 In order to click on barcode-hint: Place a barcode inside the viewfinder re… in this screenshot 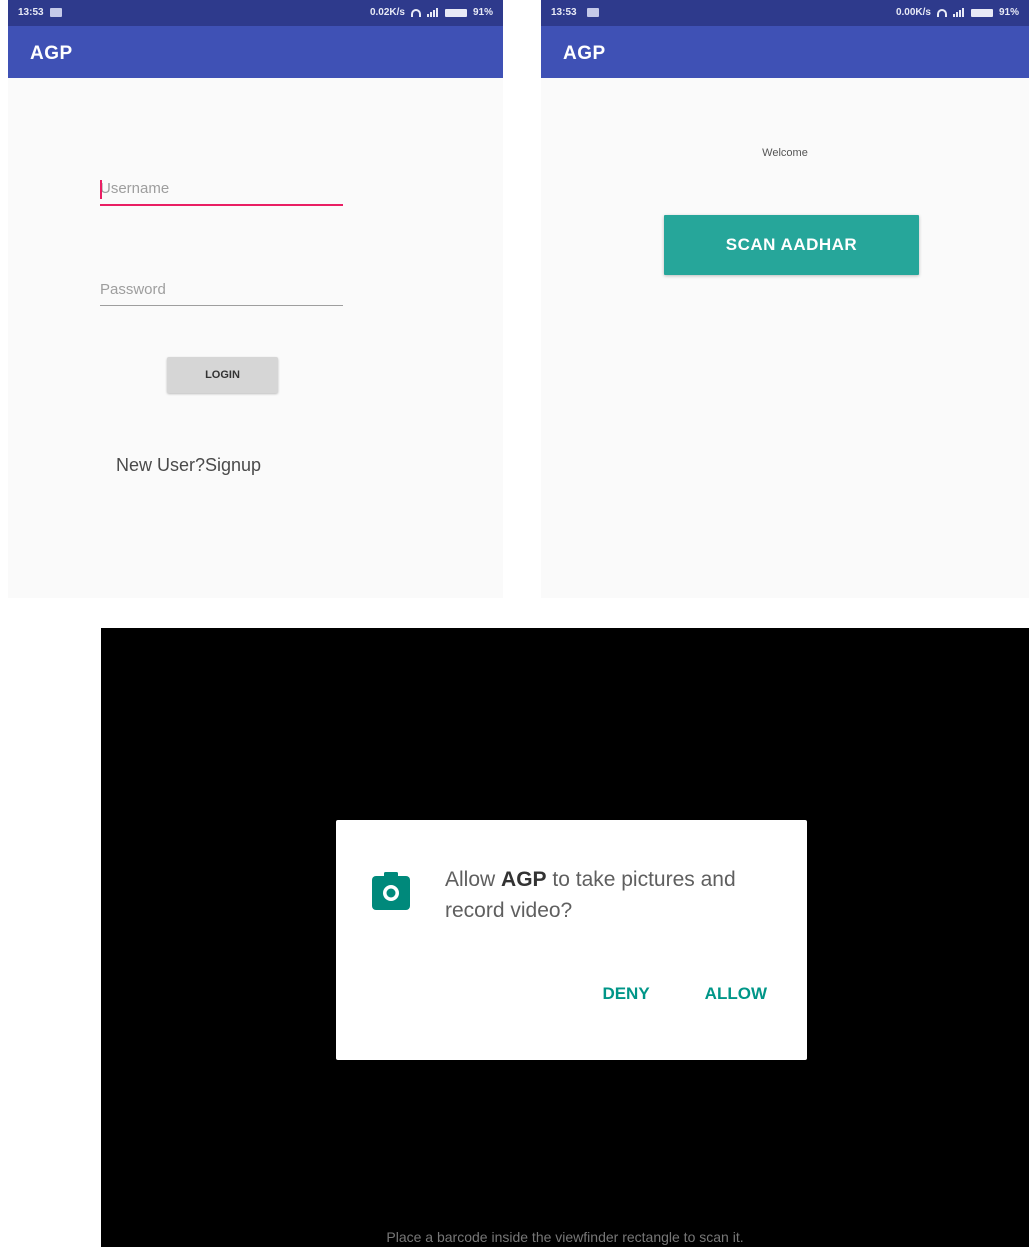, I will do `click(565, 1237)`.